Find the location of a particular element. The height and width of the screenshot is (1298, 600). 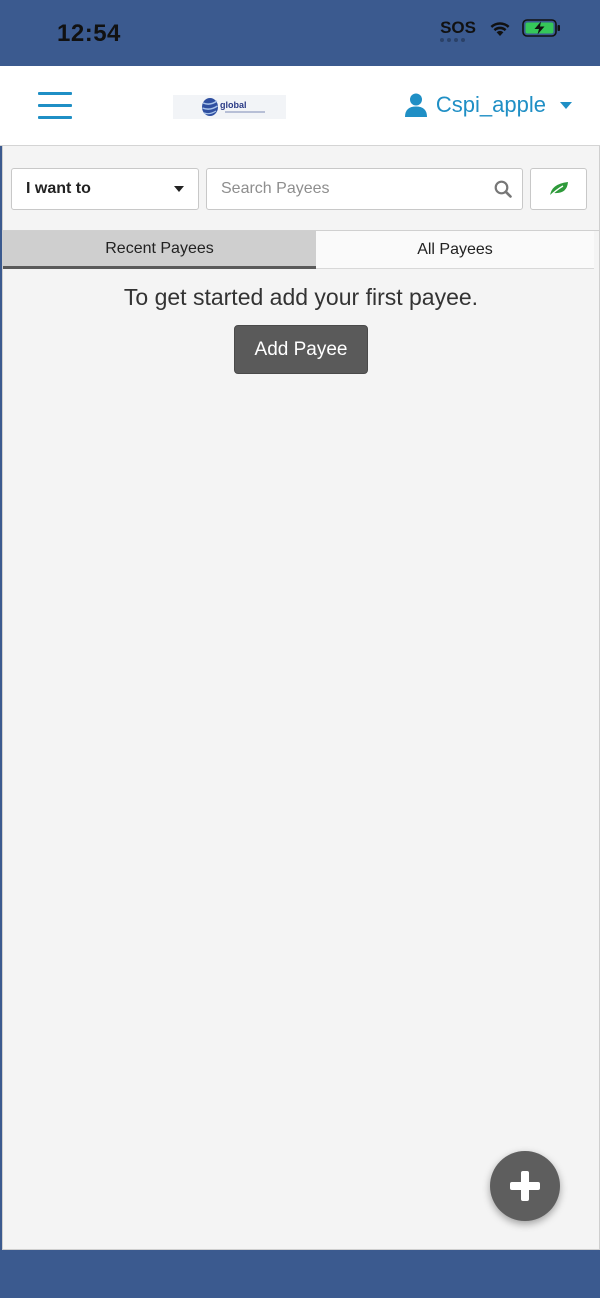

sos-label: SOS is located at coordinates (458, 27).